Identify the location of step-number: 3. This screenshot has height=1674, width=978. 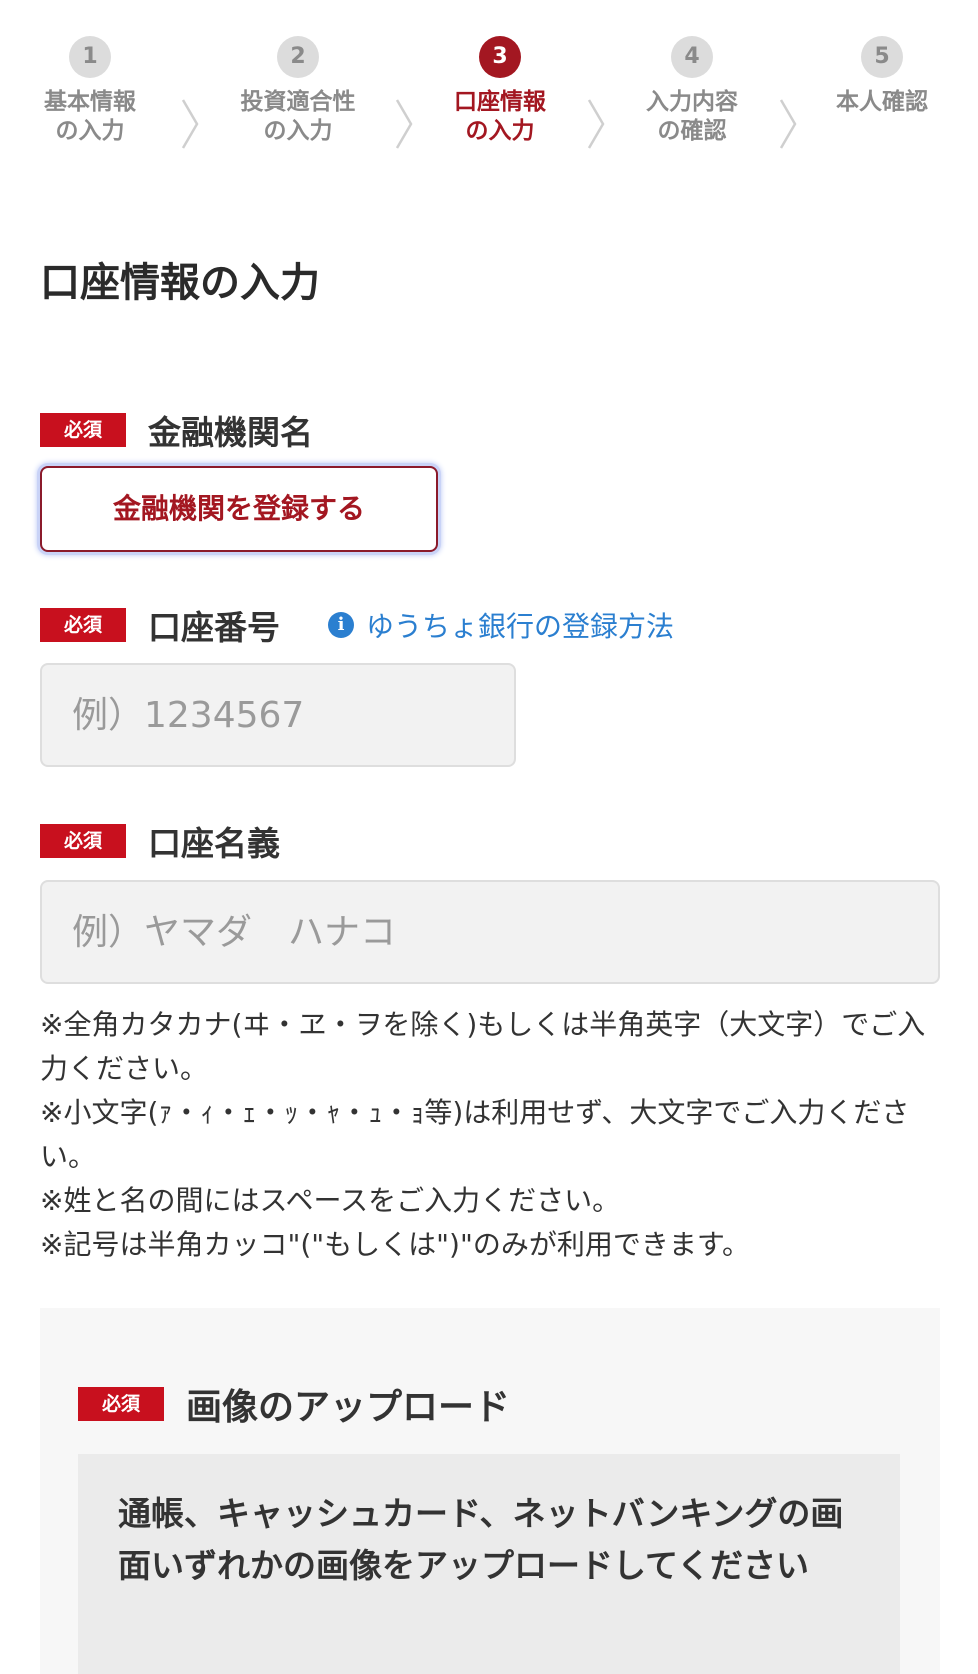
(500, 57).